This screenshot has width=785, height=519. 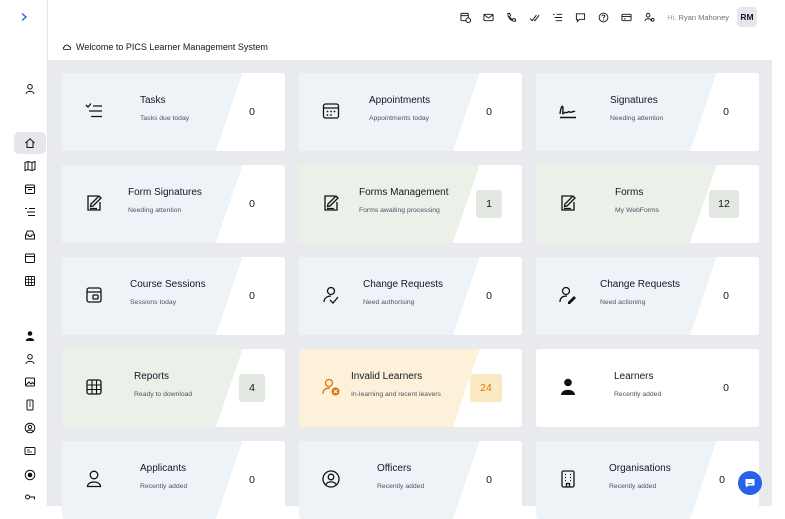 I want to click on card-subtitle: In-learning and recent leavers, so click(x=396, y=394).